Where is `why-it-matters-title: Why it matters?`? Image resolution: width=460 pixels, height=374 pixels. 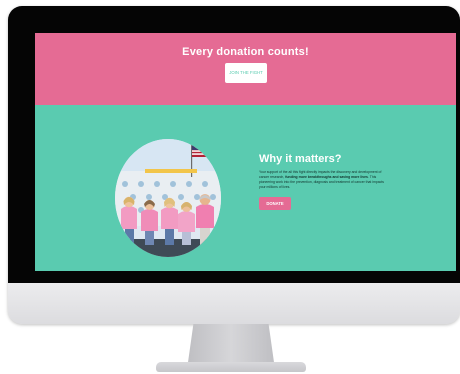 why-it-matters-title: Why it matters? is located at coordinates (300, 159).